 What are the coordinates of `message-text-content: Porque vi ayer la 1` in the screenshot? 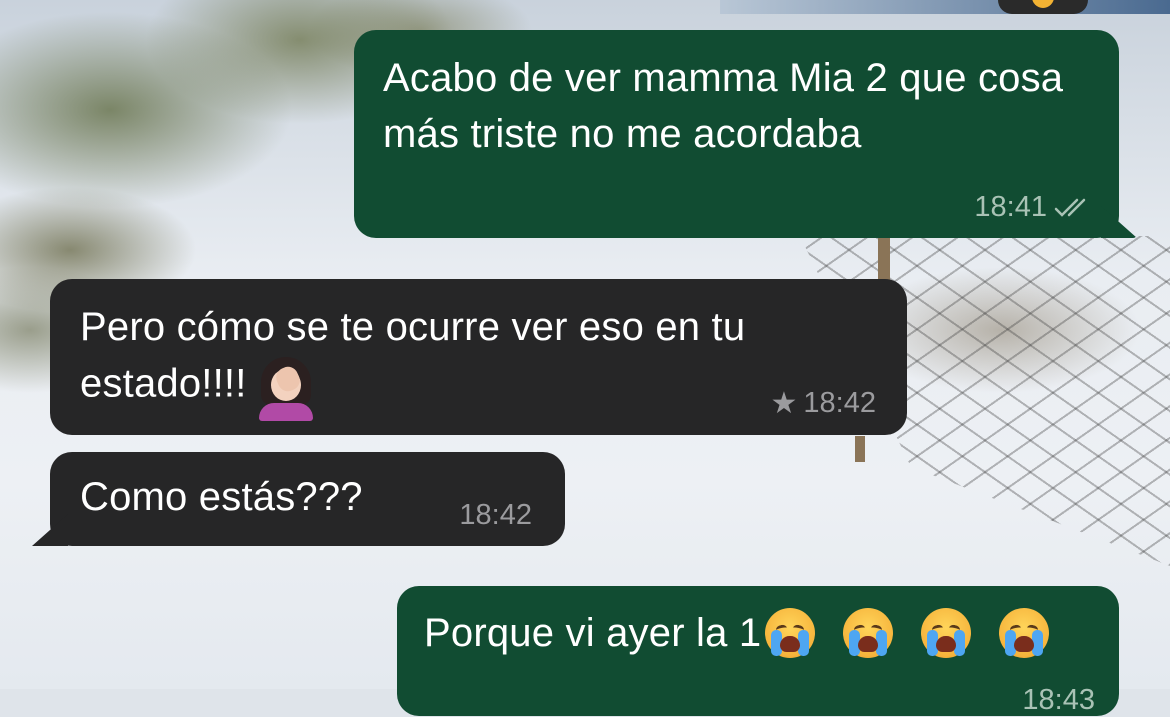 It's located at (593, 633).